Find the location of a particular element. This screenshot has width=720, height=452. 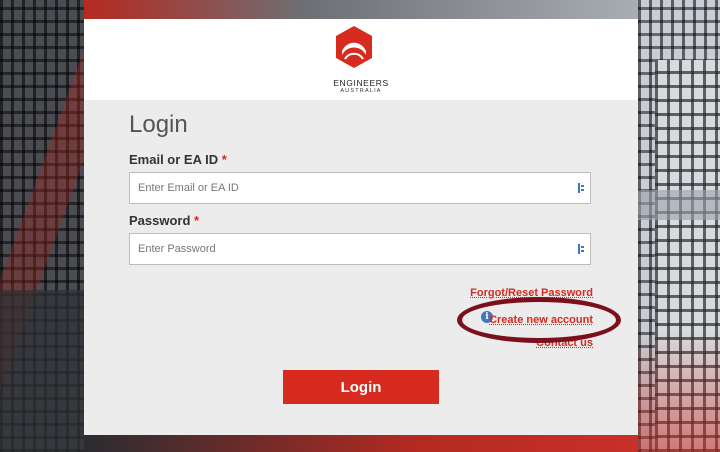

password-field-wrapper is located at coordinates (360, 249).